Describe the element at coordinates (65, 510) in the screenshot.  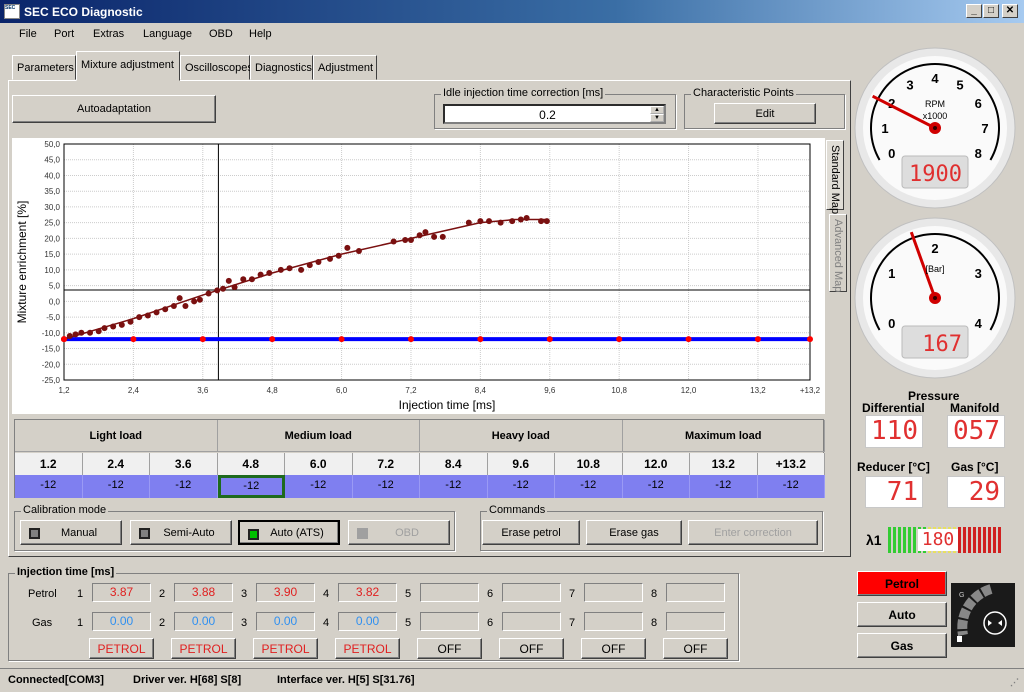
I see `calibration-mode-label: Calibration mode` at that location.